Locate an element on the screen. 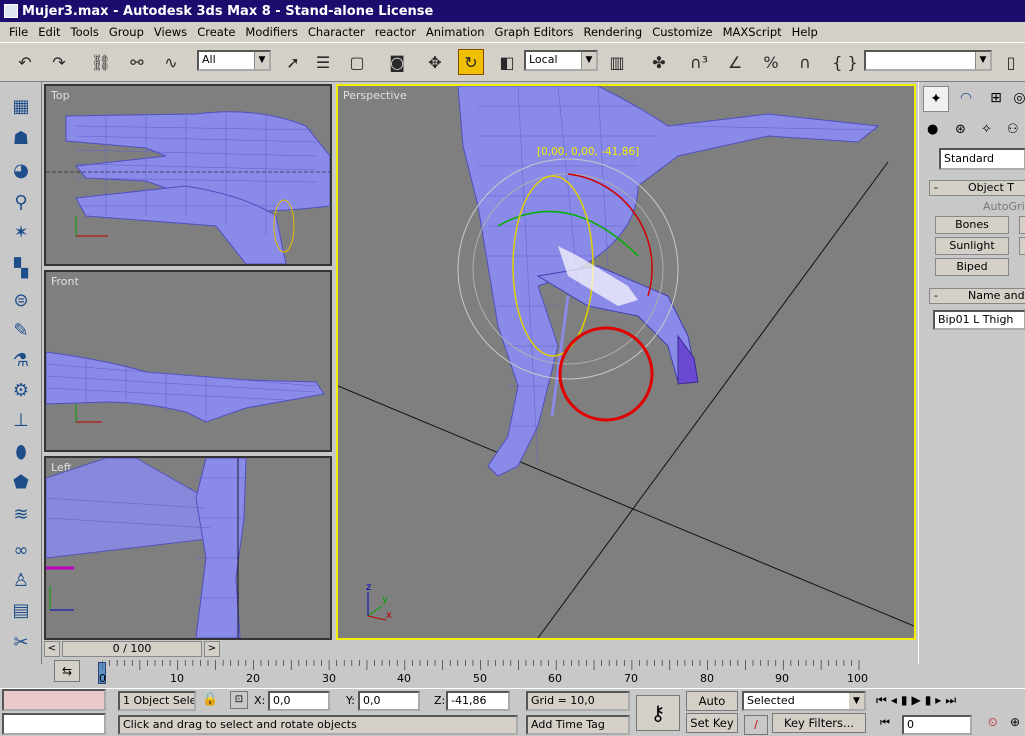  absolute-mode-icon: ⊡ is located at coordinates (239, 700).